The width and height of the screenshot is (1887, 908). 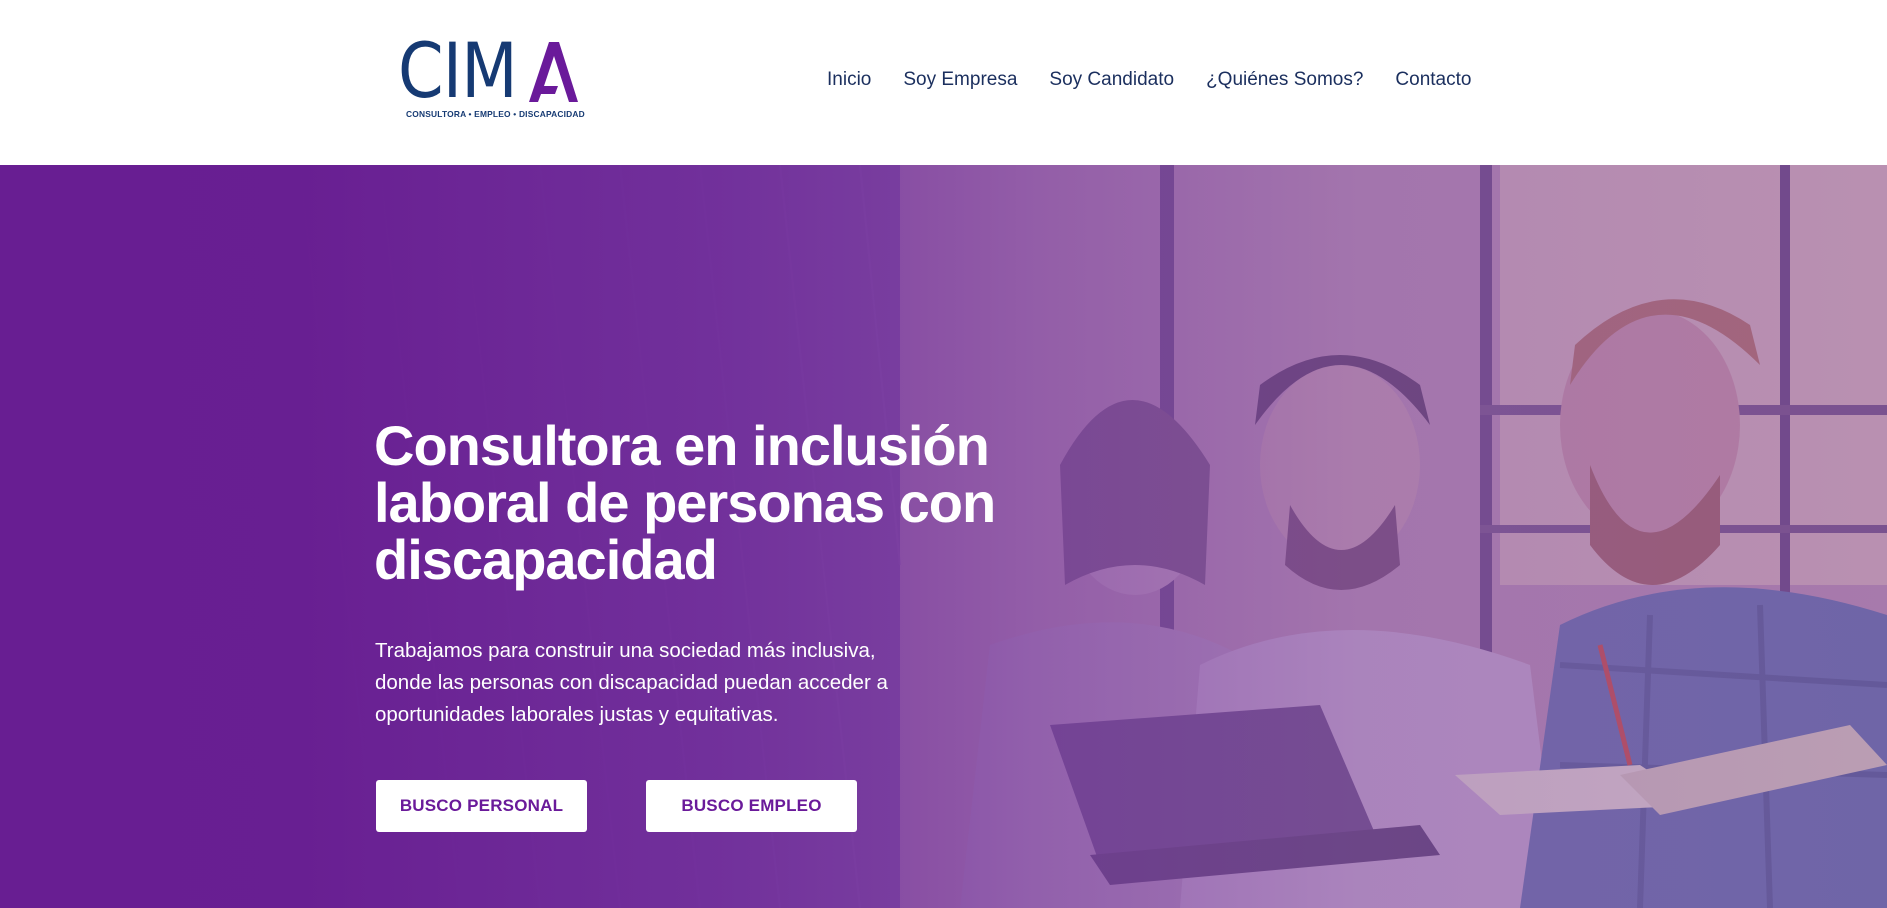 I want to click on logo-letters: CIM, so click(x=458, y=70).